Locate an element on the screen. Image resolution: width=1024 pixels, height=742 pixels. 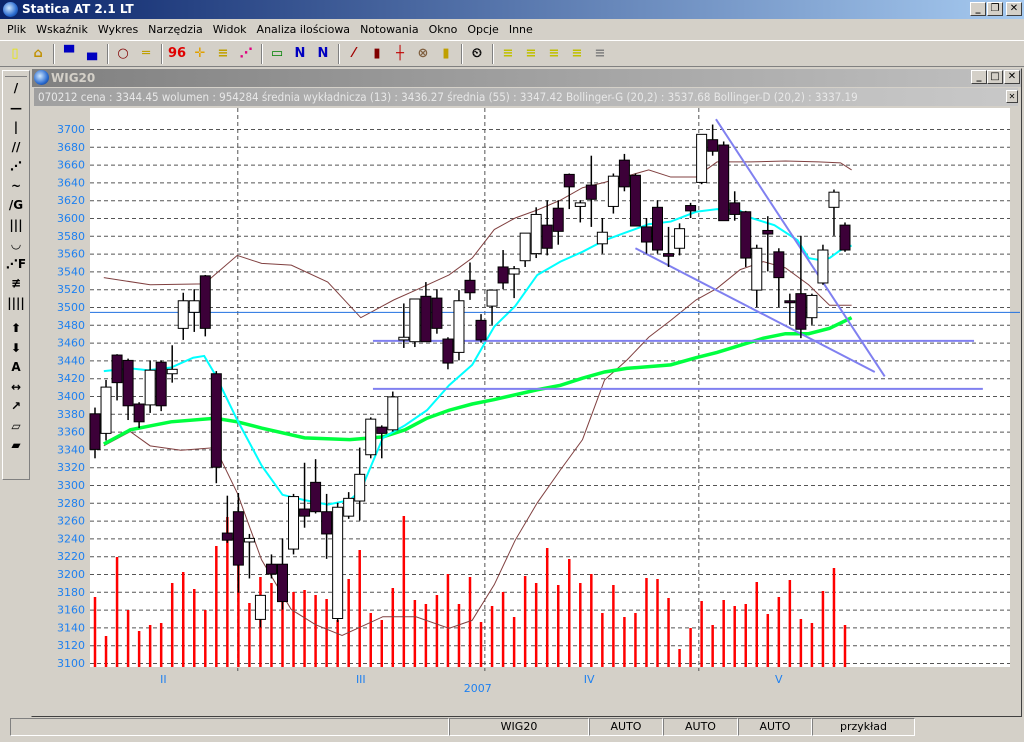
bar-chart-icon: ▮ is located at coordinates (377, 53).